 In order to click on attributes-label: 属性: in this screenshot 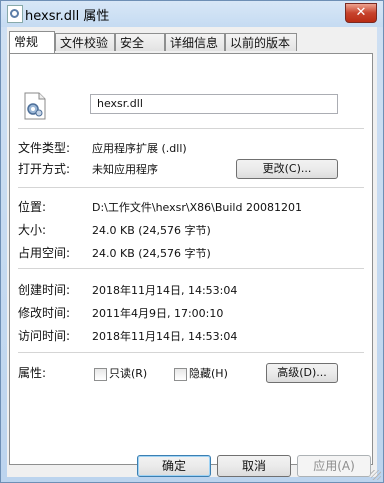, I will do `click(32, 373)`.